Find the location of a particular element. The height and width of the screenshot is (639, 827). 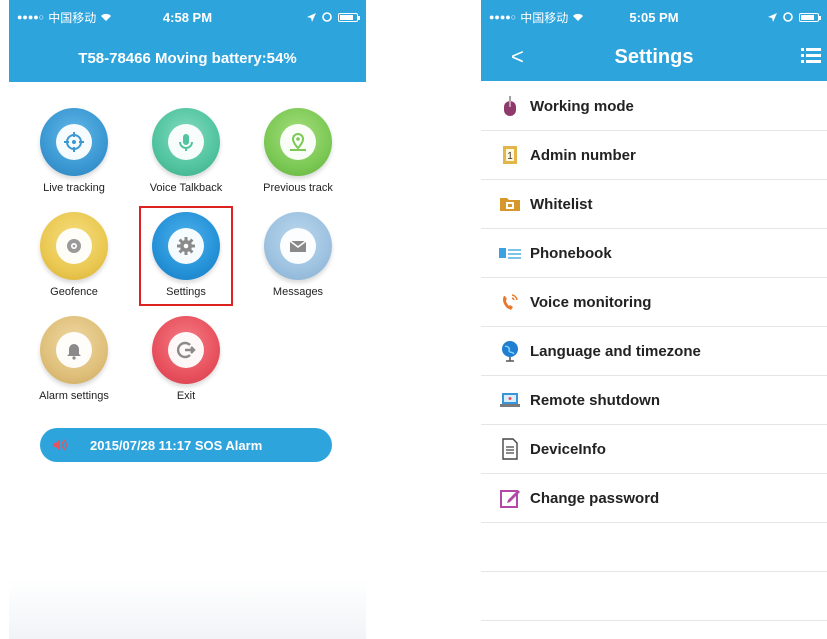

tile-label: Previous track is located at coordinates (298, 188).